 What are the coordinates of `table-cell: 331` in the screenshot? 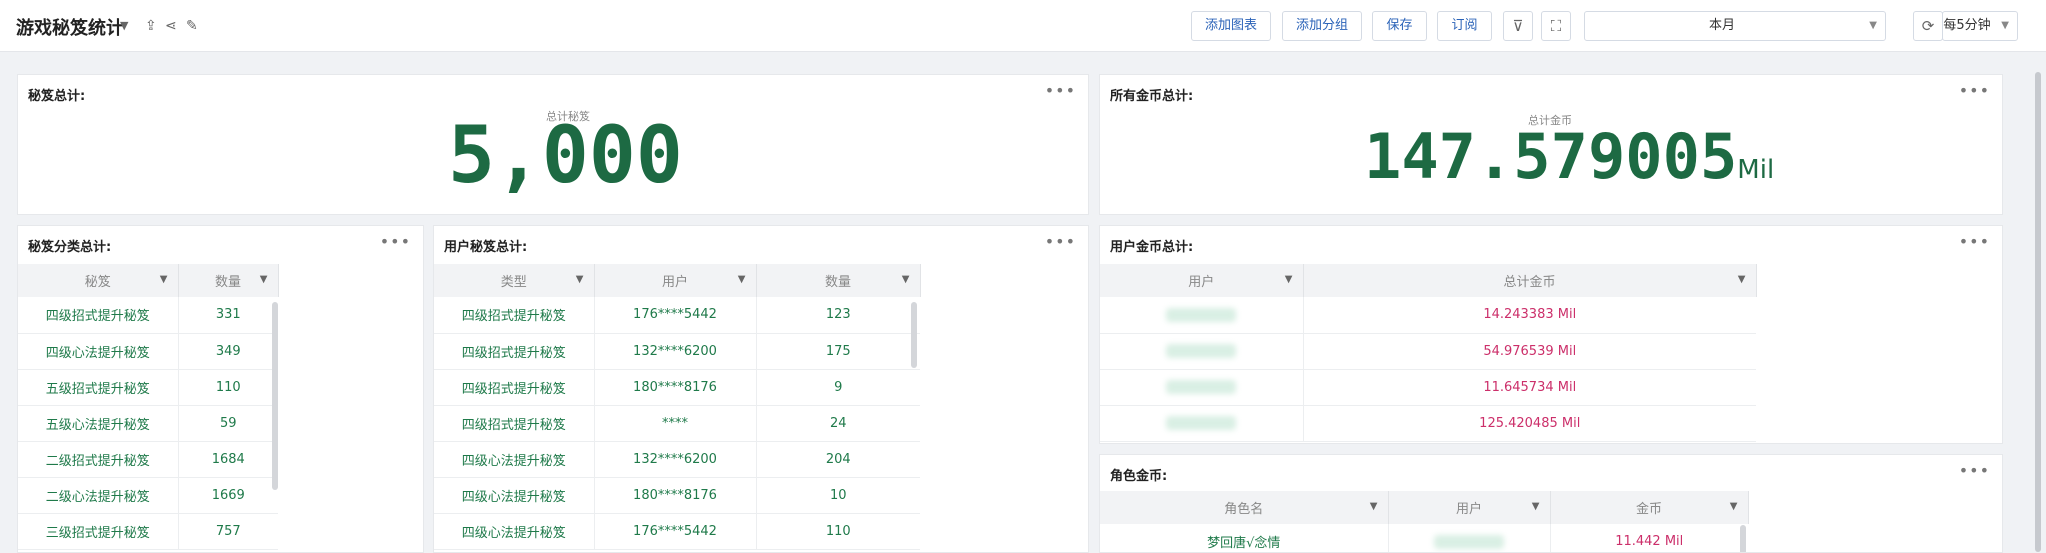 It's located at (228, 315).